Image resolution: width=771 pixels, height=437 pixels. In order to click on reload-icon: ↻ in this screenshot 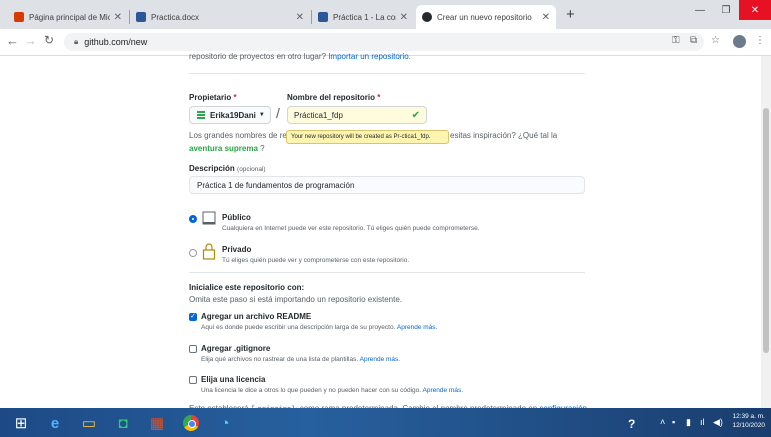, I will do `click(49, 40)`.